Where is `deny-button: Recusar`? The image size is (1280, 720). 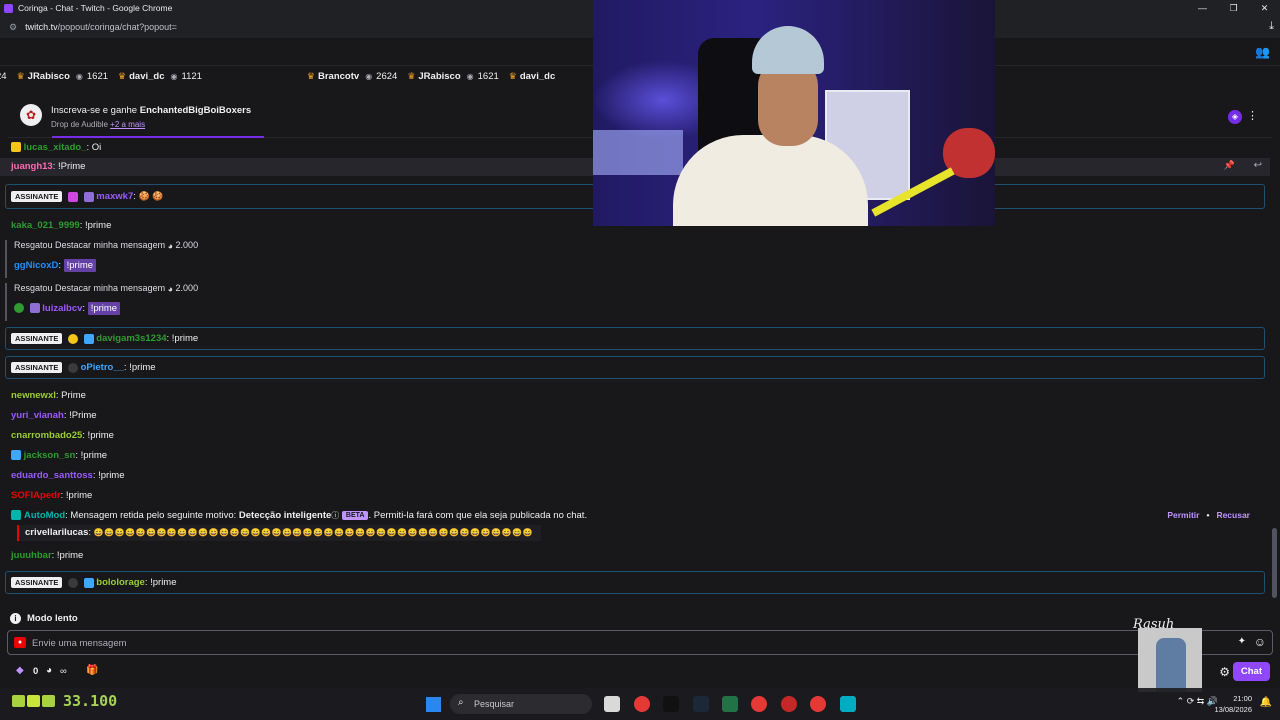 deny-button: Recusar is located at coordinates (1233, 515).